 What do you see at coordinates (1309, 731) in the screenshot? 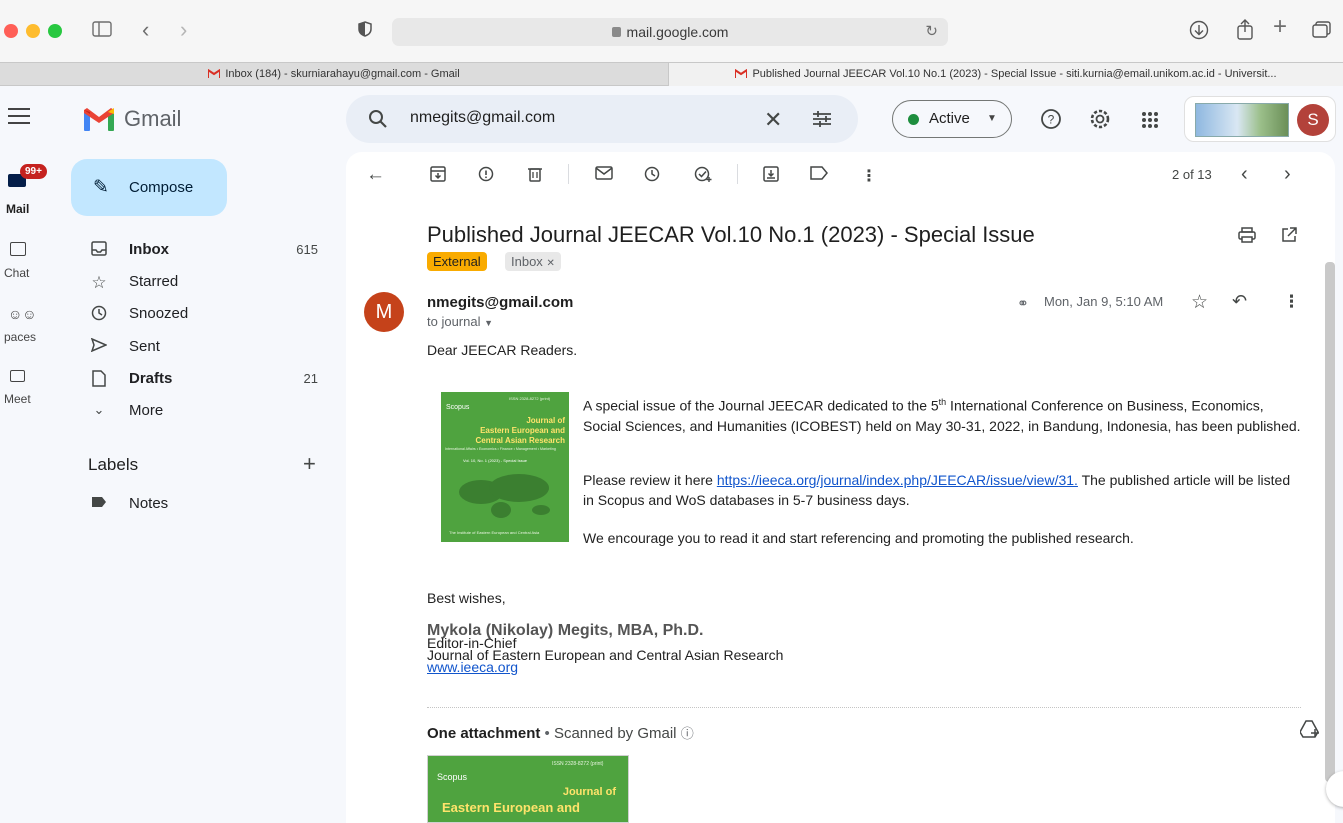
I see `add-to-drive-icon` at bounding box center [1309, 731].